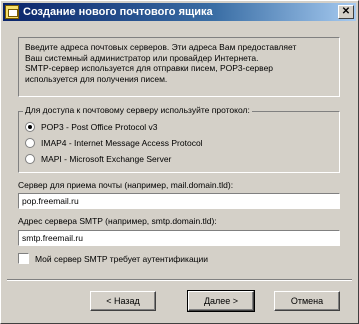 Image resolution: width=359 pixels, height=324 pixels. Describe the element at coordinates (307, 301) in the screenshot. I see `cancel-button: Отмена` at that location.